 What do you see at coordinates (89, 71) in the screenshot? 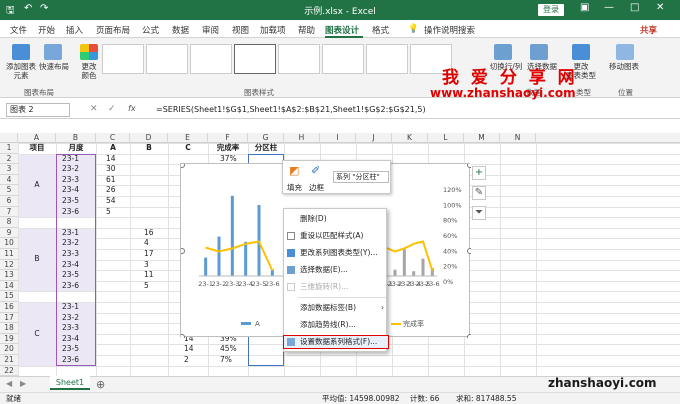
I see `change-colors-button: 更改 颜色` at bounding box center [89, 71].